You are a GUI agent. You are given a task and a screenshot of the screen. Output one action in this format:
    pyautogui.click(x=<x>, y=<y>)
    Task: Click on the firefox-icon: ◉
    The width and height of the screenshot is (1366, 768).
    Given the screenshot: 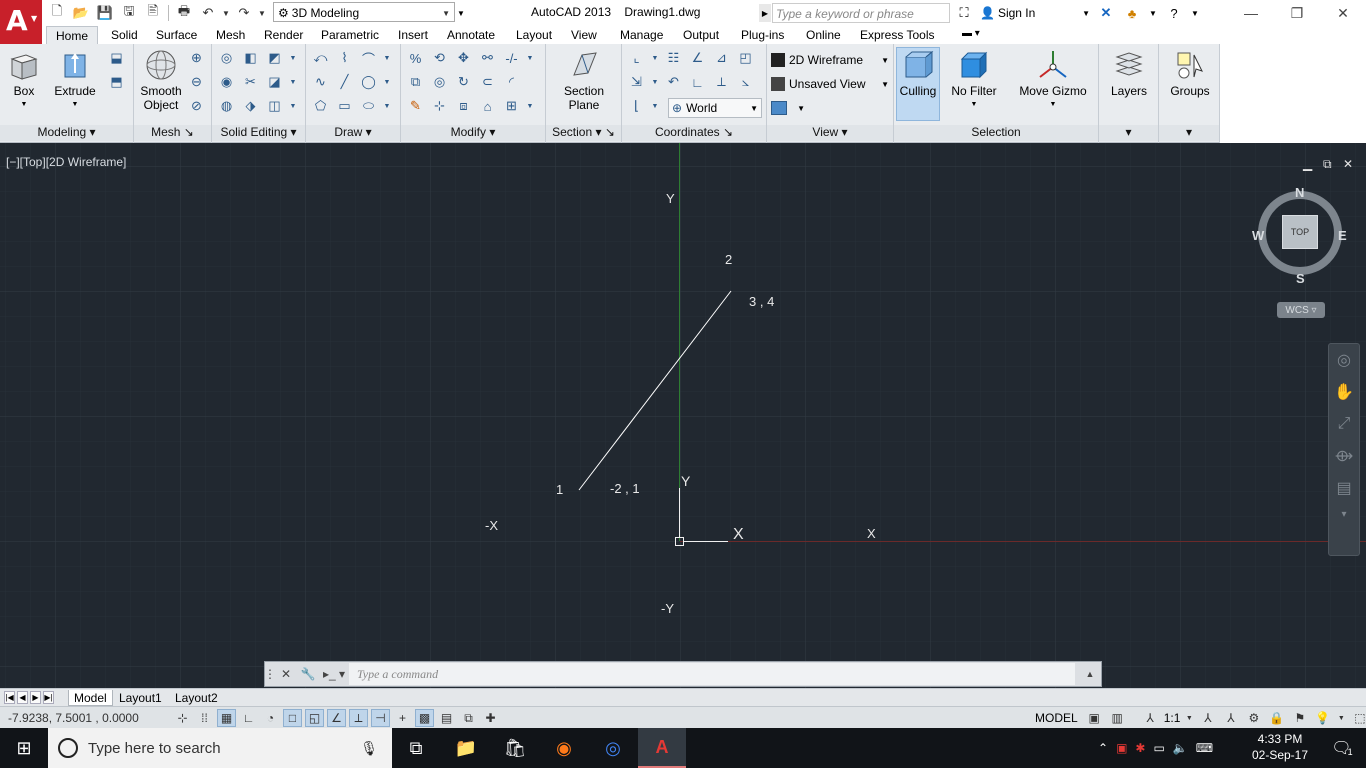 What is the action you would take?
    pyautogui.click(x=564, y=748)
    